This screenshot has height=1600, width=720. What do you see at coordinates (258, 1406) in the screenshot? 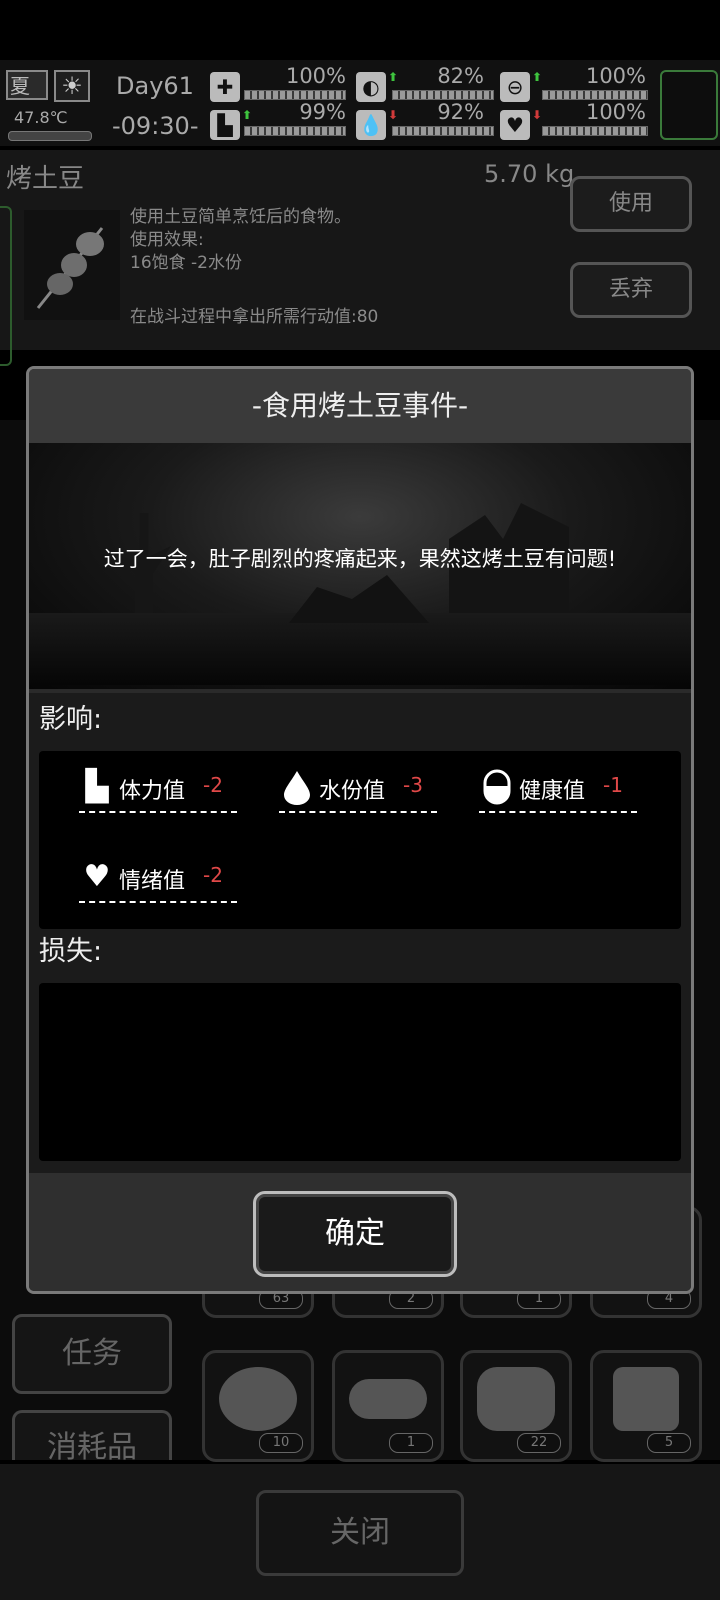
I see `inventory-slot: 10` at bounding box center [258, 1406].